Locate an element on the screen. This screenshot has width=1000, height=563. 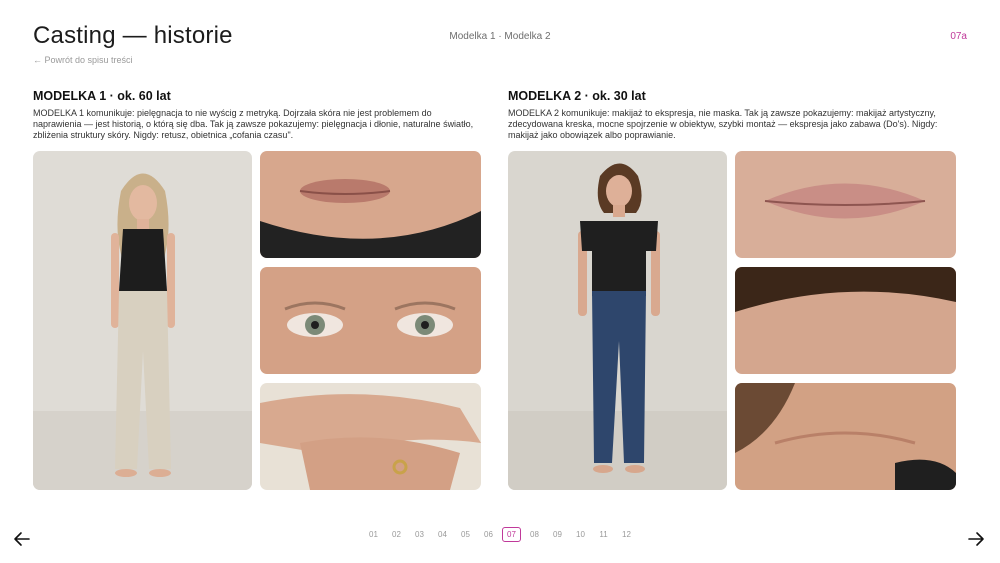
arrow-right-icon is located at coordinates (976, 539).